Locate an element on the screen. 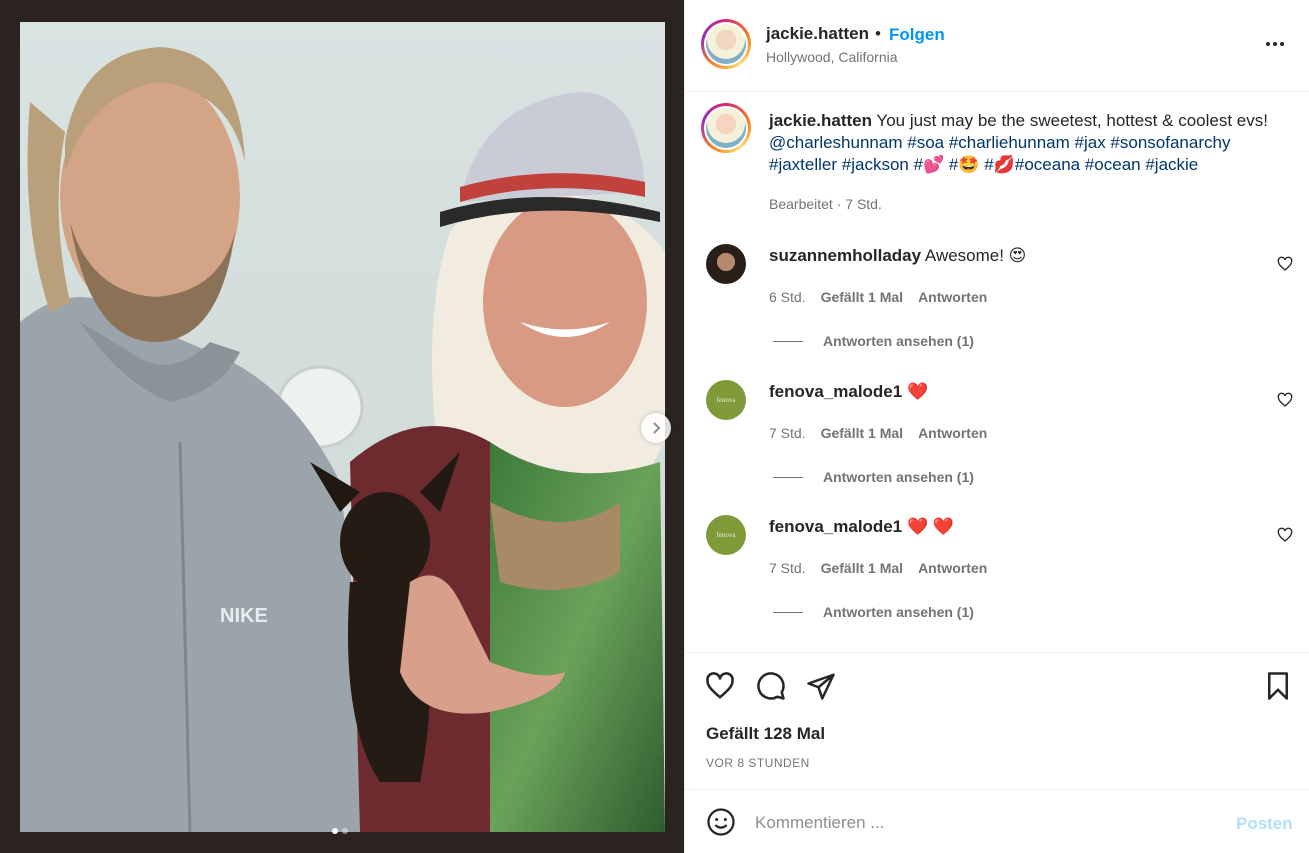  post-location: Hollywood, California is located at coordinates (832, 57).